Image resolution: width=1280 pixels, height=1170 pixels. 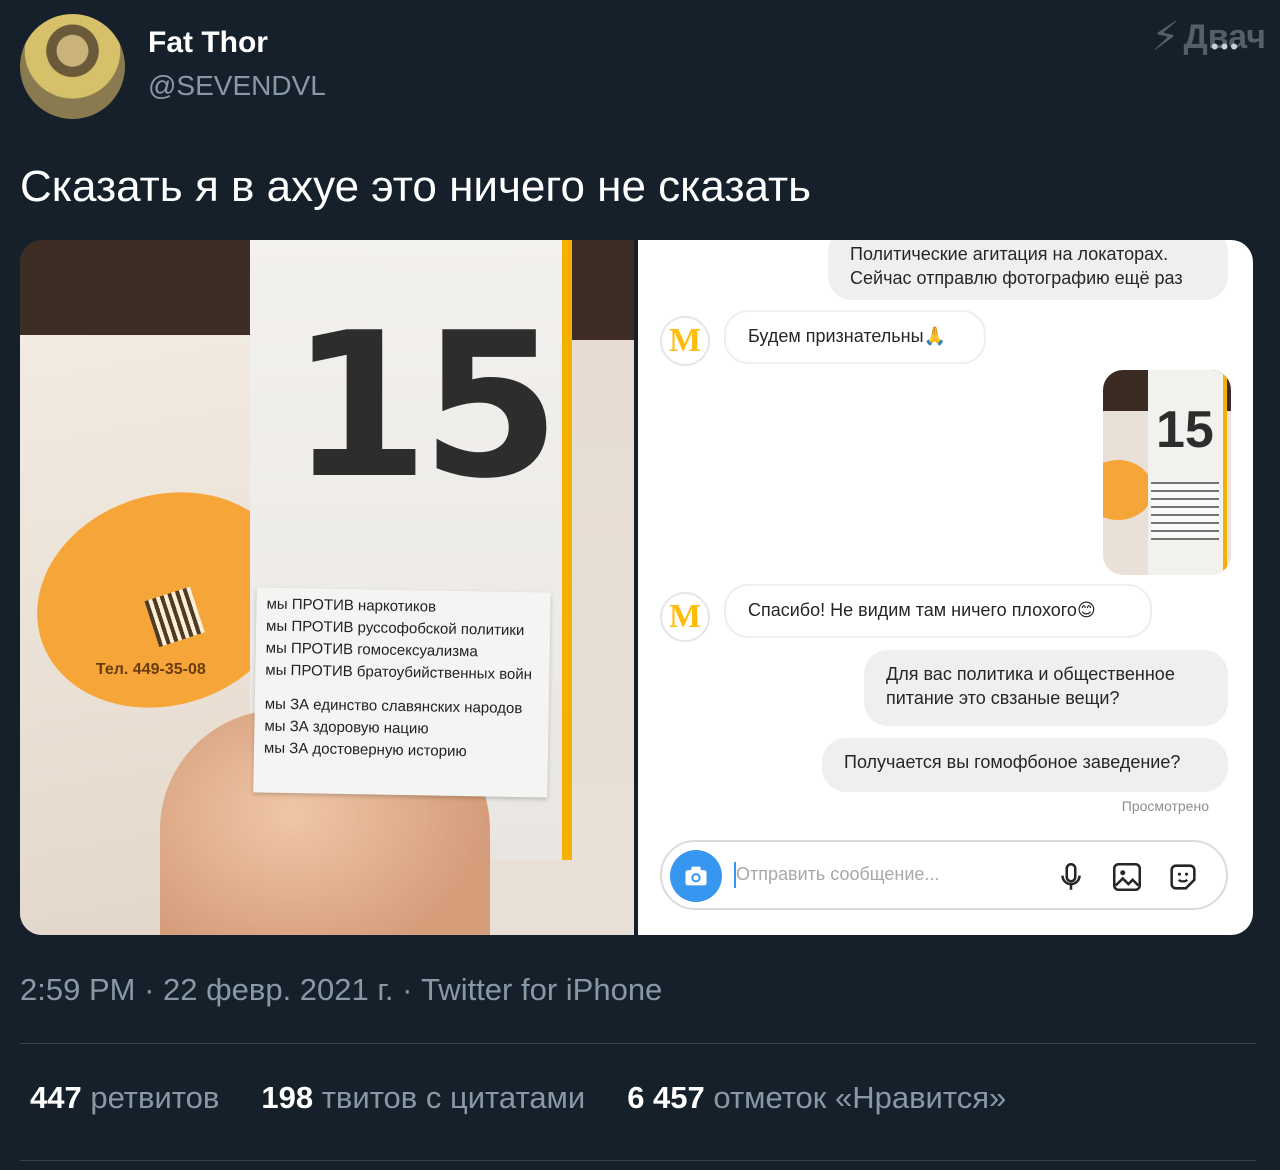 I want to click on sticker-phone: Тел. 449-35-08, so click(x=150, y=669).